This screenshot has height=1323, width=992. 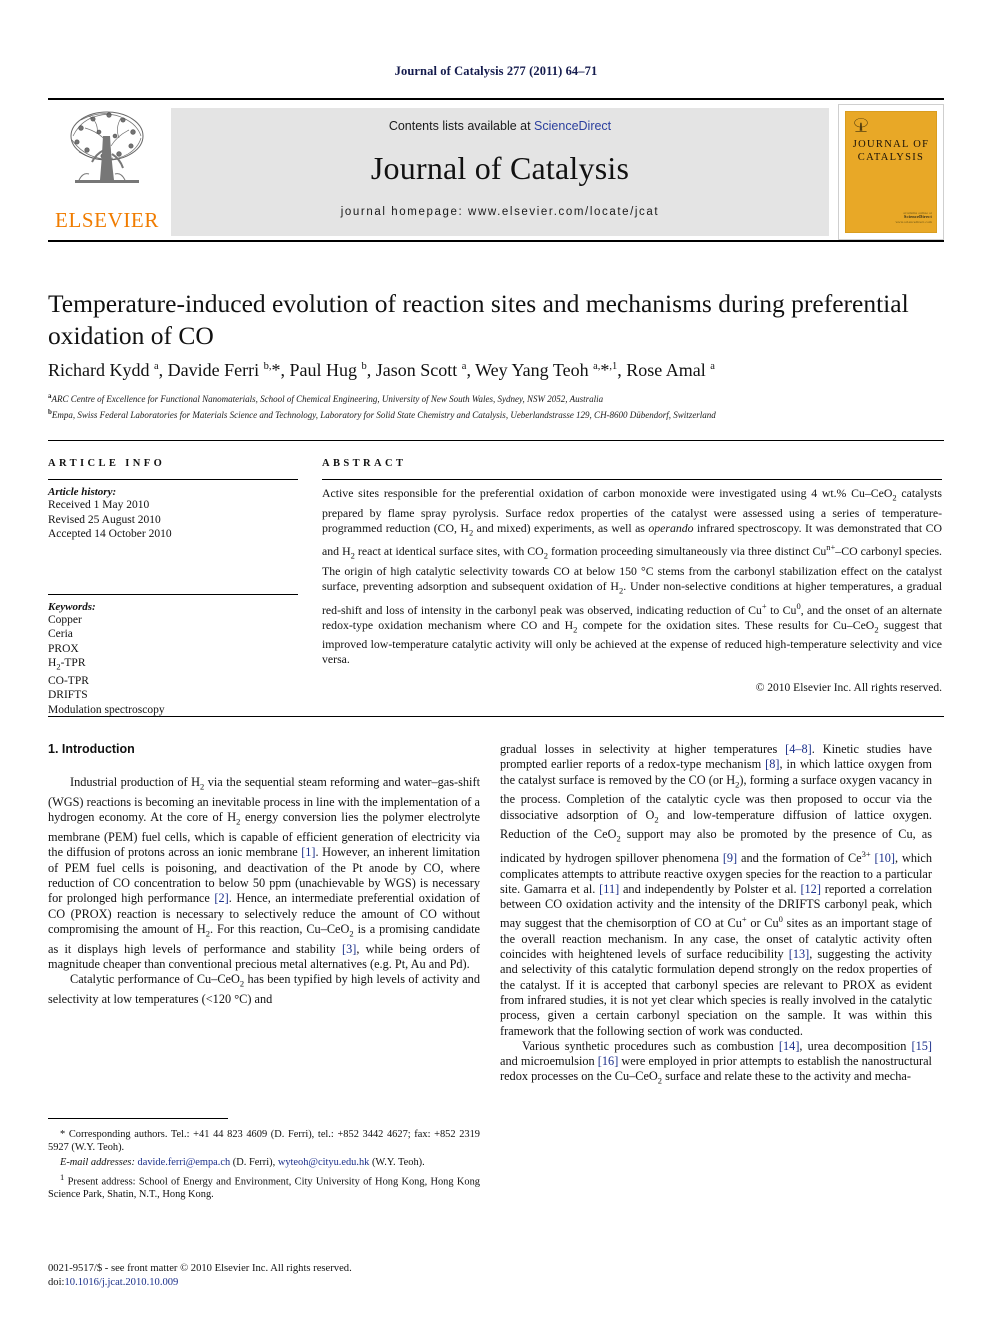 I want to click on abstract-block-bottom-rule, so click(x=496, y=716).